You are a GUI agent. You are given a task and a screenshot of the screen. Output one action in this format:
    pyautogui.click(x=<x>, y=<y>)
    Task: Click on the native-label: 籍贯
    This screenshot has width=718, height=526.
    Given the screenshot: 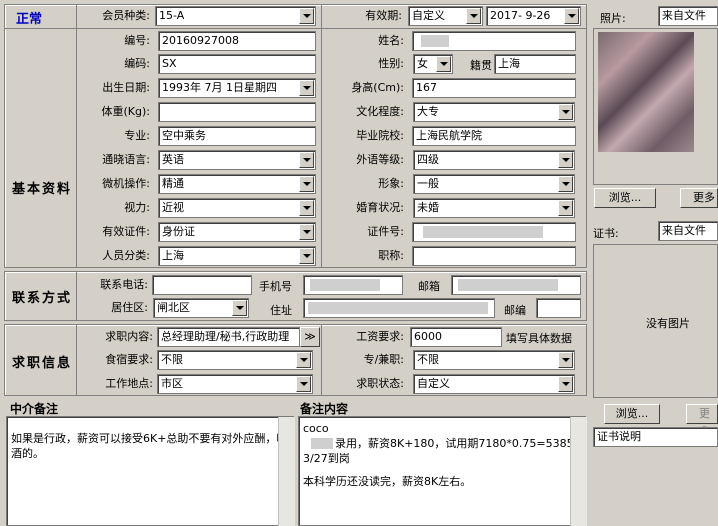 What is the action you would take?
    pyautogui.click(x=481, y=65)
    